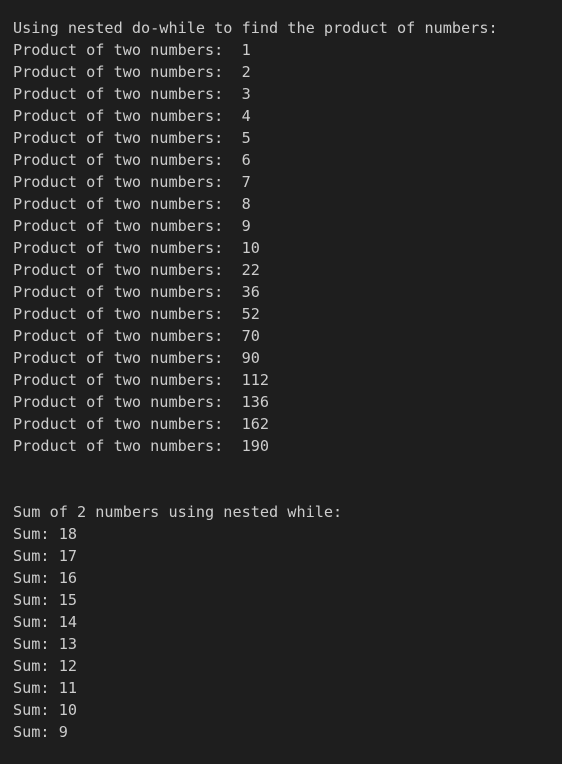 This screenshot has height=764, width=562. I want to click on product-line: Product of two numbers: 70, so click(136, 336).